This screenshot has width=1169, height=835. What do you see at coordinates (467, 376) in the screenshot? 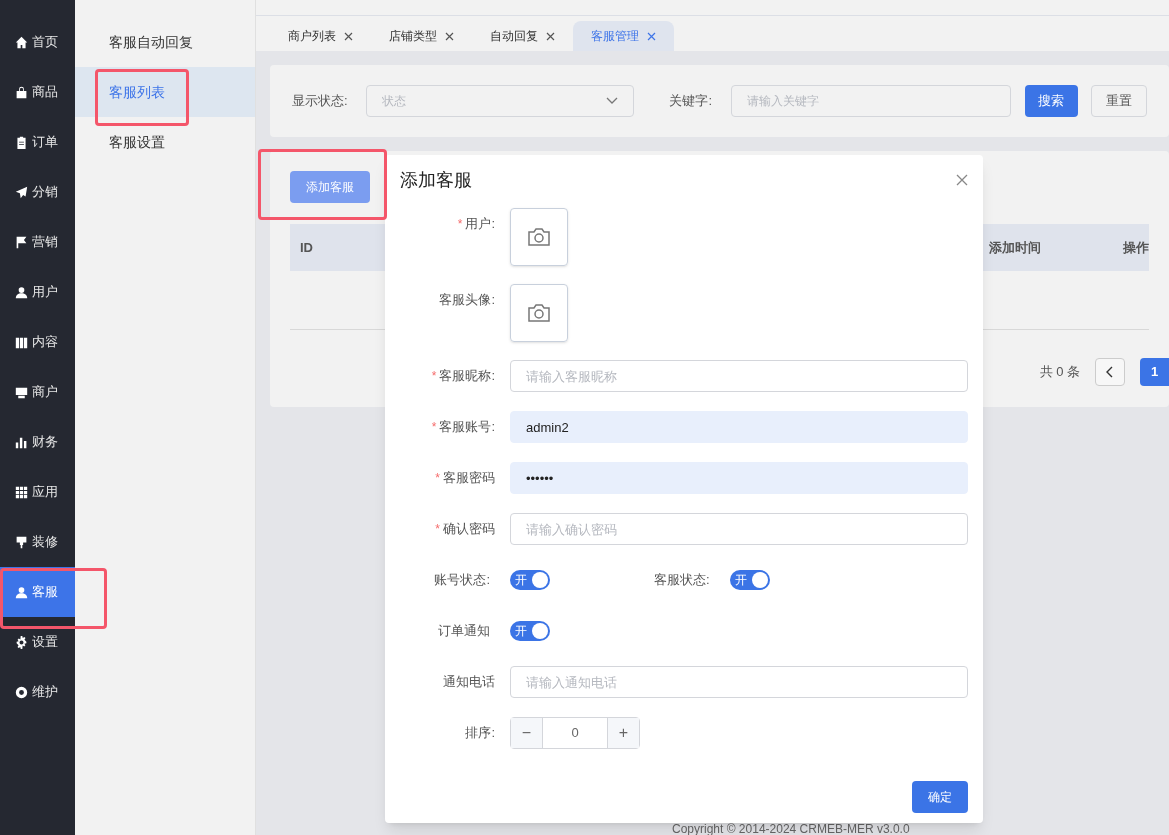
I see `field-label: 客服昵称:` at bounding box center [467, 376].